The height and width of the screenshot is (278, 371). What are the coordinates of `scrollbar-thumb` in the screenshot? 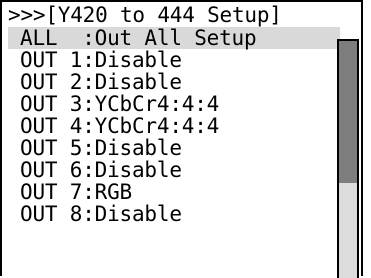 It's located at (348, 112).